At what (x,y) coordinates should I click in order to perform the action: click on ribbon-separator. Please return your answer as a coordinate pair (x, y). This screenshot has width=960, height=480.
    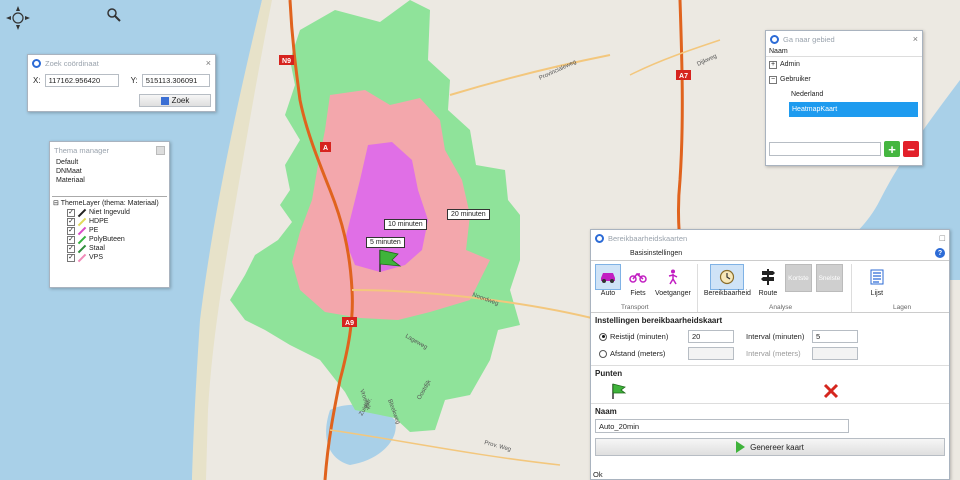
    Looking at the image, I should click on (851, 288).